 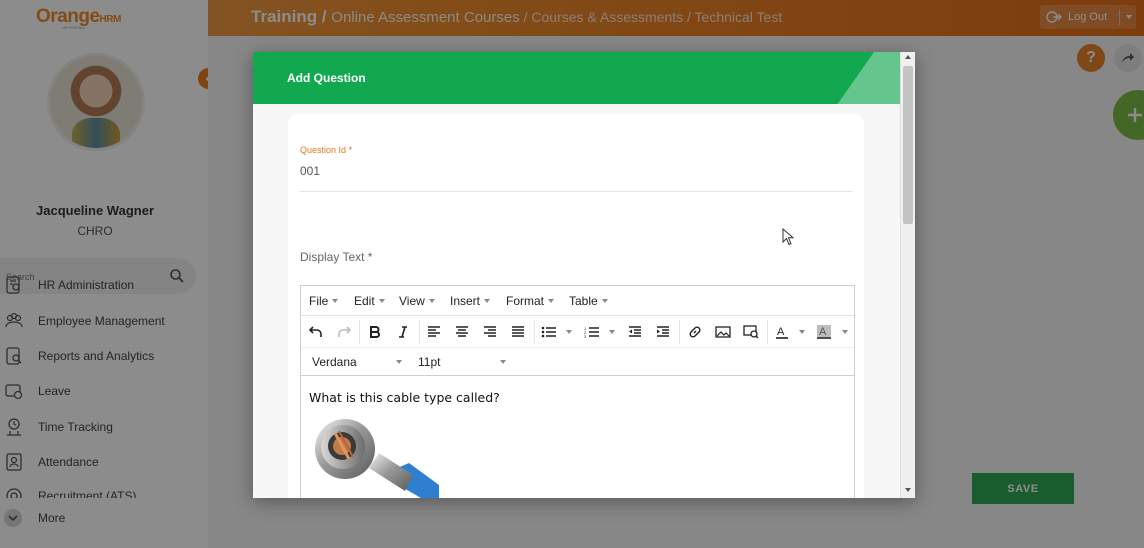 I want to click on highlight-color-icon: A, so click(x=824, y=332).